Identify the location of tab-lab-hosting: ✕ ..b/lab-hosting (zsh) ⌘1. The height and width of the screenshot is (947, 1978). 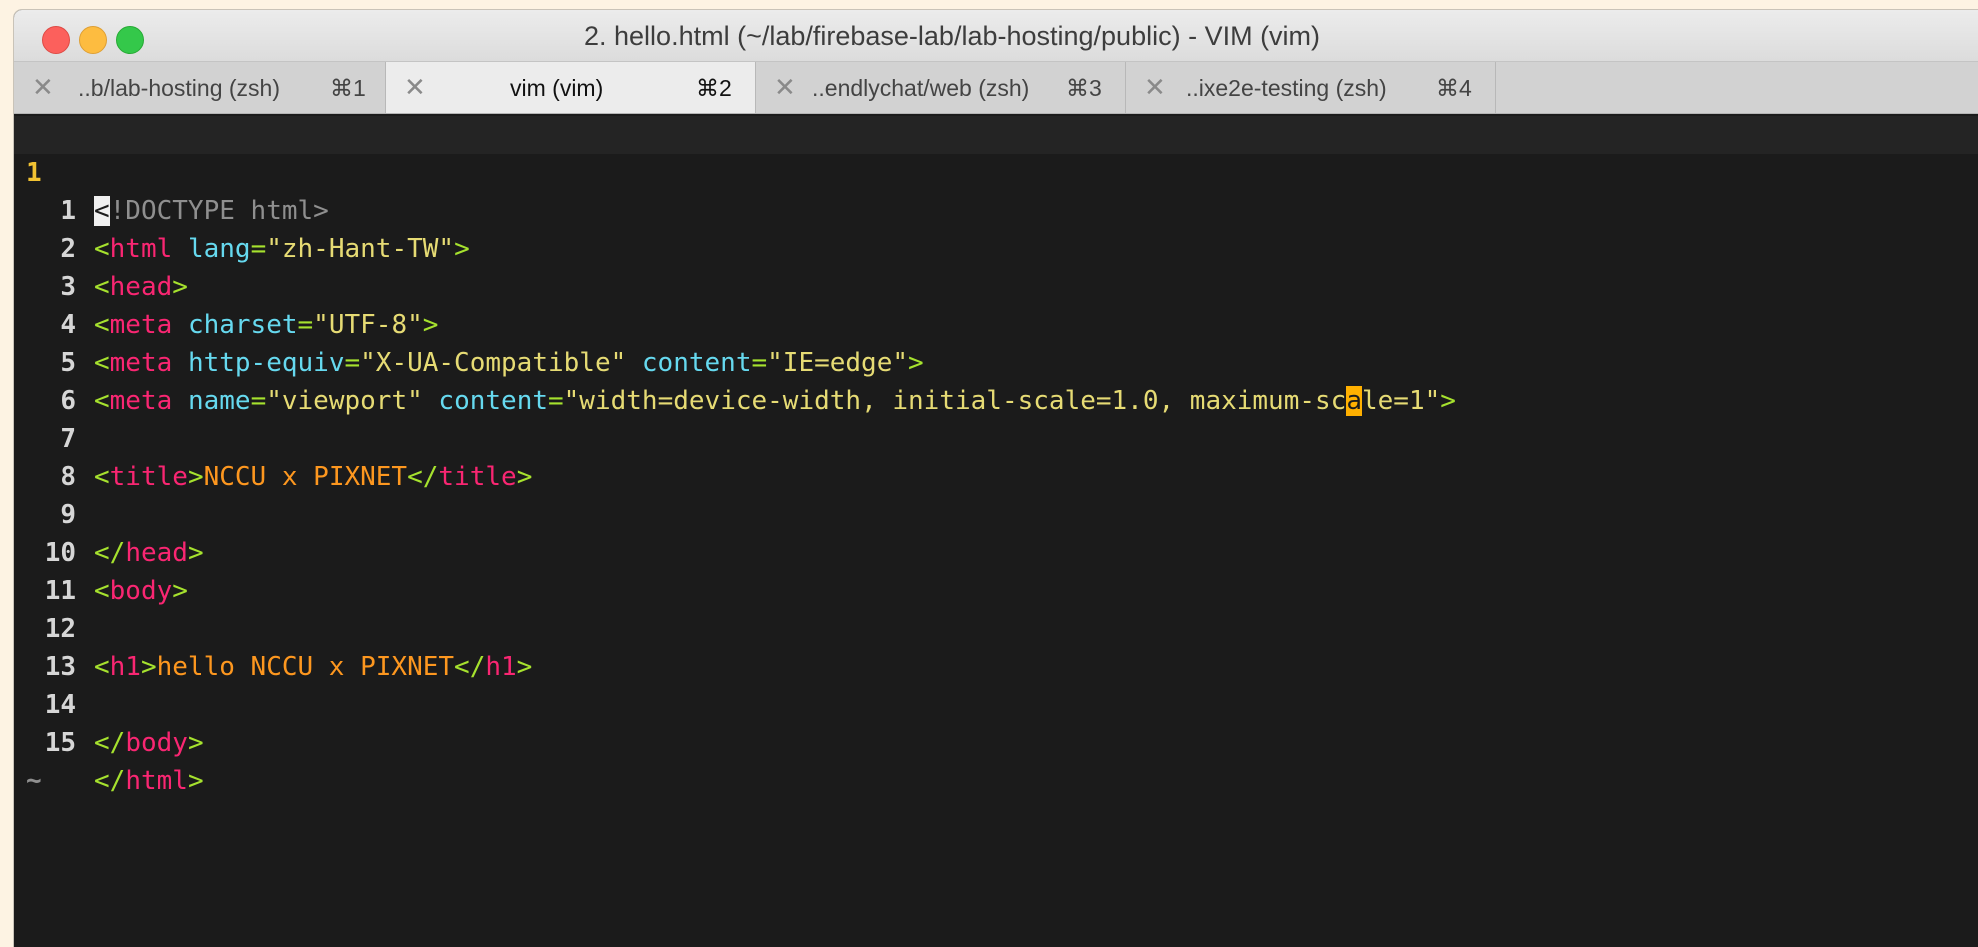
(200, 87).